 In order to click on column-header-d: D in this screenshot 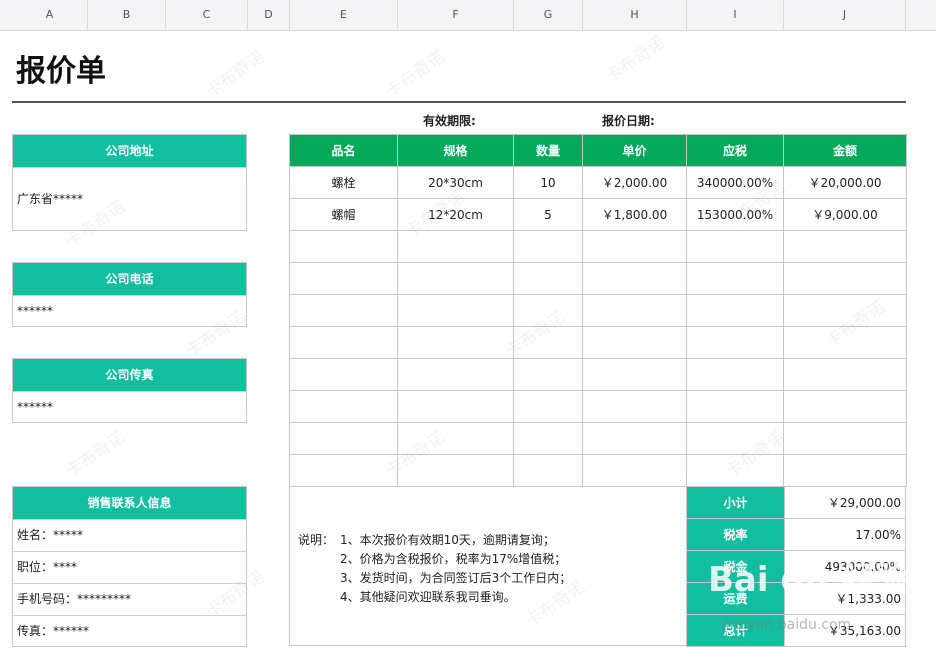, I will do `click(269, 15)`.